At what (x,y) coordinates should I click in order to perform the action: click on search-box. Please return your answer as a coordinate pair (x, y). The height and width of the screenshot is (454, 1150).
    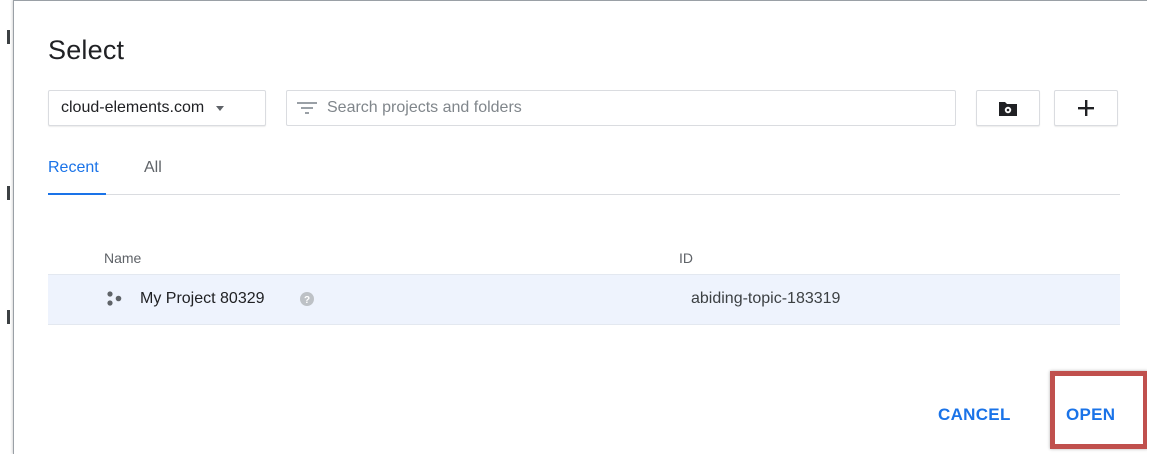
    Looking at the image, I should click on (621, 108).